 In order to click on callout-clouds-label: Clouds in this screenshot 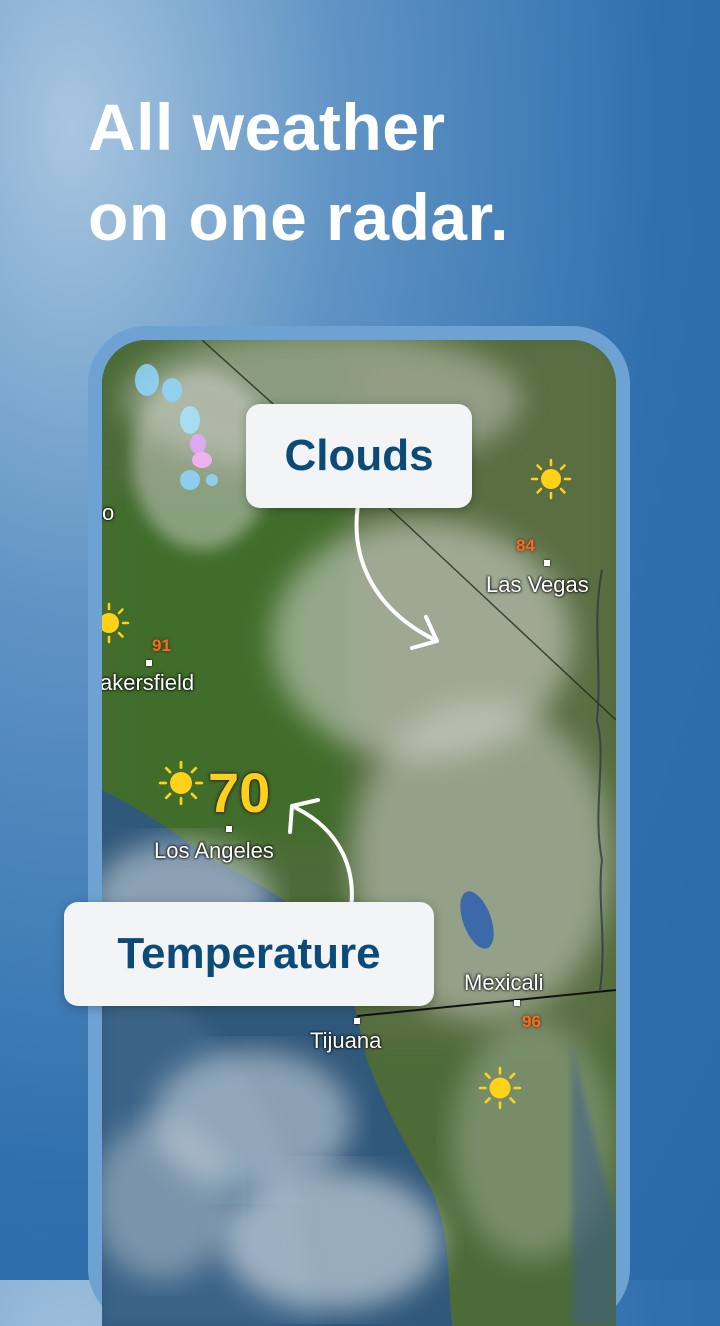, I will do `click(359, 455)`.